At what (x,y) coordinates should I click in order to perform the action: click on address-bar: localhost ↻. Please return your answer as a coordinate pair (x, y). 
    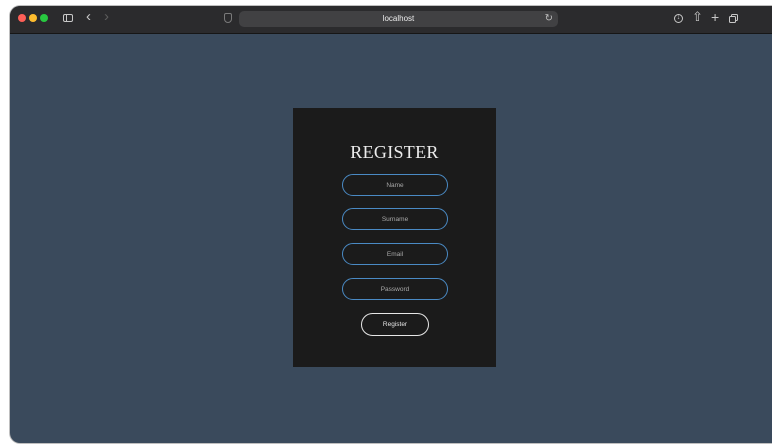
    Looking at the image, I should click on (398, 19).